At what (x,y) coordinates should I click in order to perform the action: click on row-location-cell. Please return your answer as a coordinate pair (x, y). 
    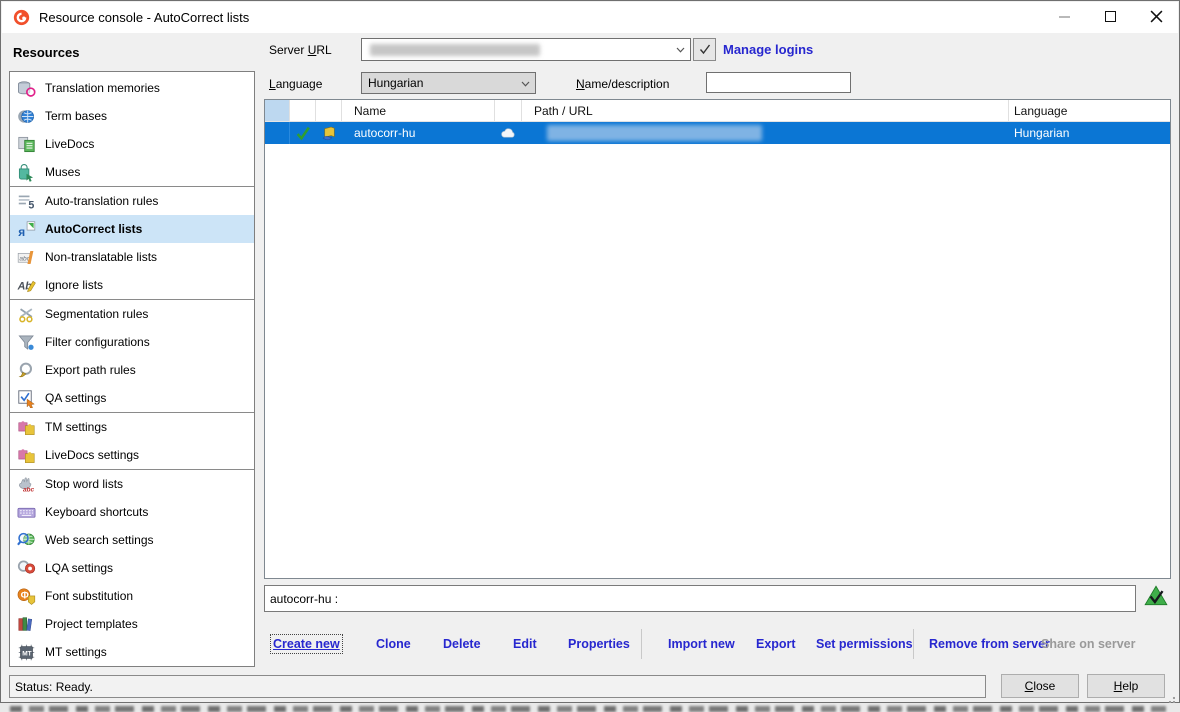
    Looking at the image, I should click on (508, 133).